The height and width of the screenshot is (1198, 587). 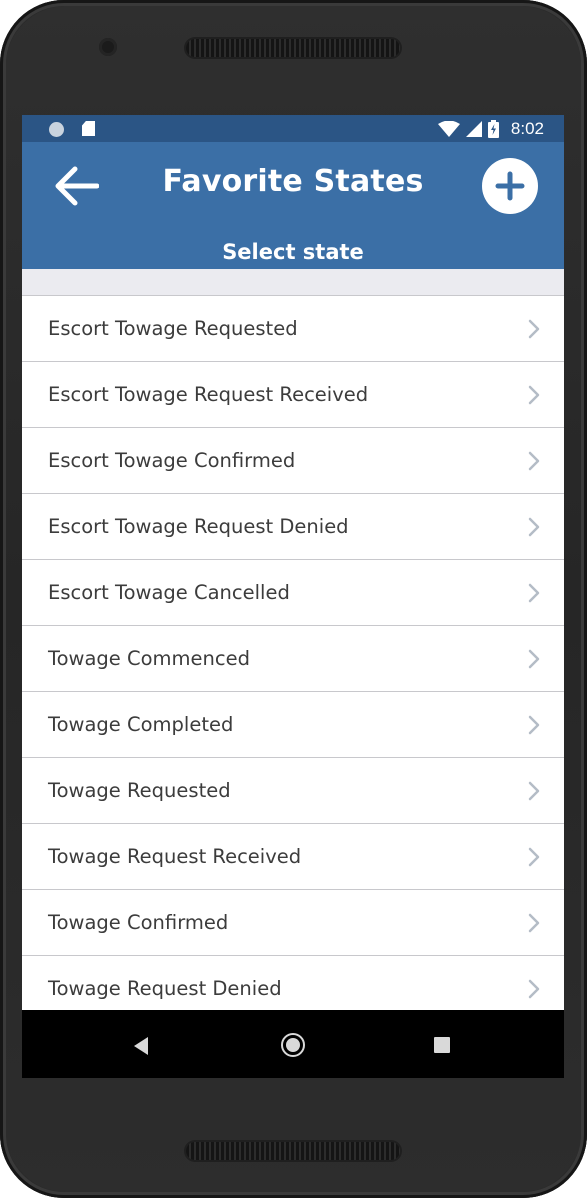 I want to click on list-item-label: Escort Towage Request Denied, so click(x=198, y=526).